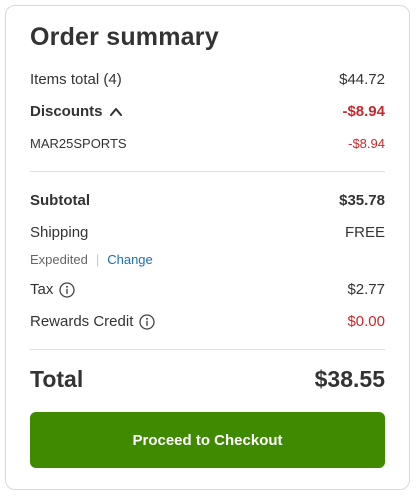  Describe the element at coordinates (207, 200) in the screenshot. I see `subtotal-row: Subtotal $35.78` at that location.